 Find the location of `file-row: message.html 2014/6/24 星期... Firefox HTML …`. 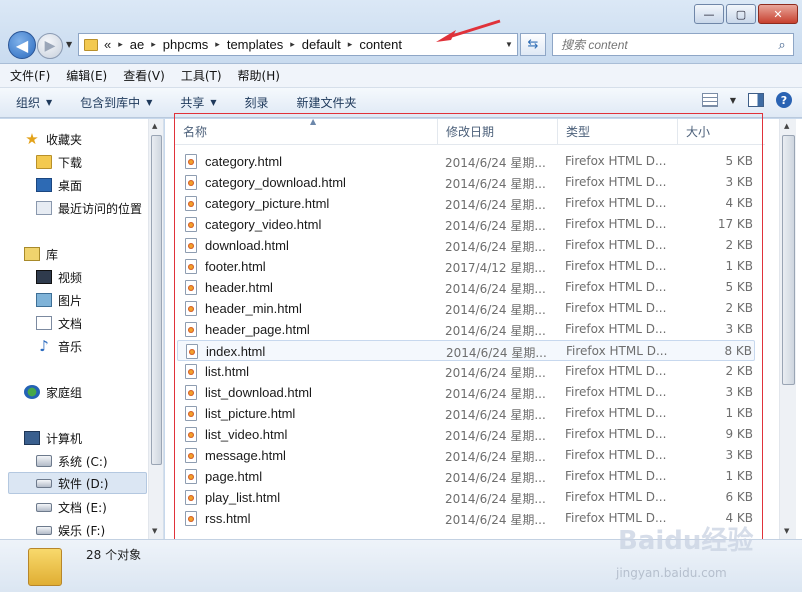

file-row: message.html 2014/6/24 星期... Firefox HTML … is located at coordinates (466, 455).